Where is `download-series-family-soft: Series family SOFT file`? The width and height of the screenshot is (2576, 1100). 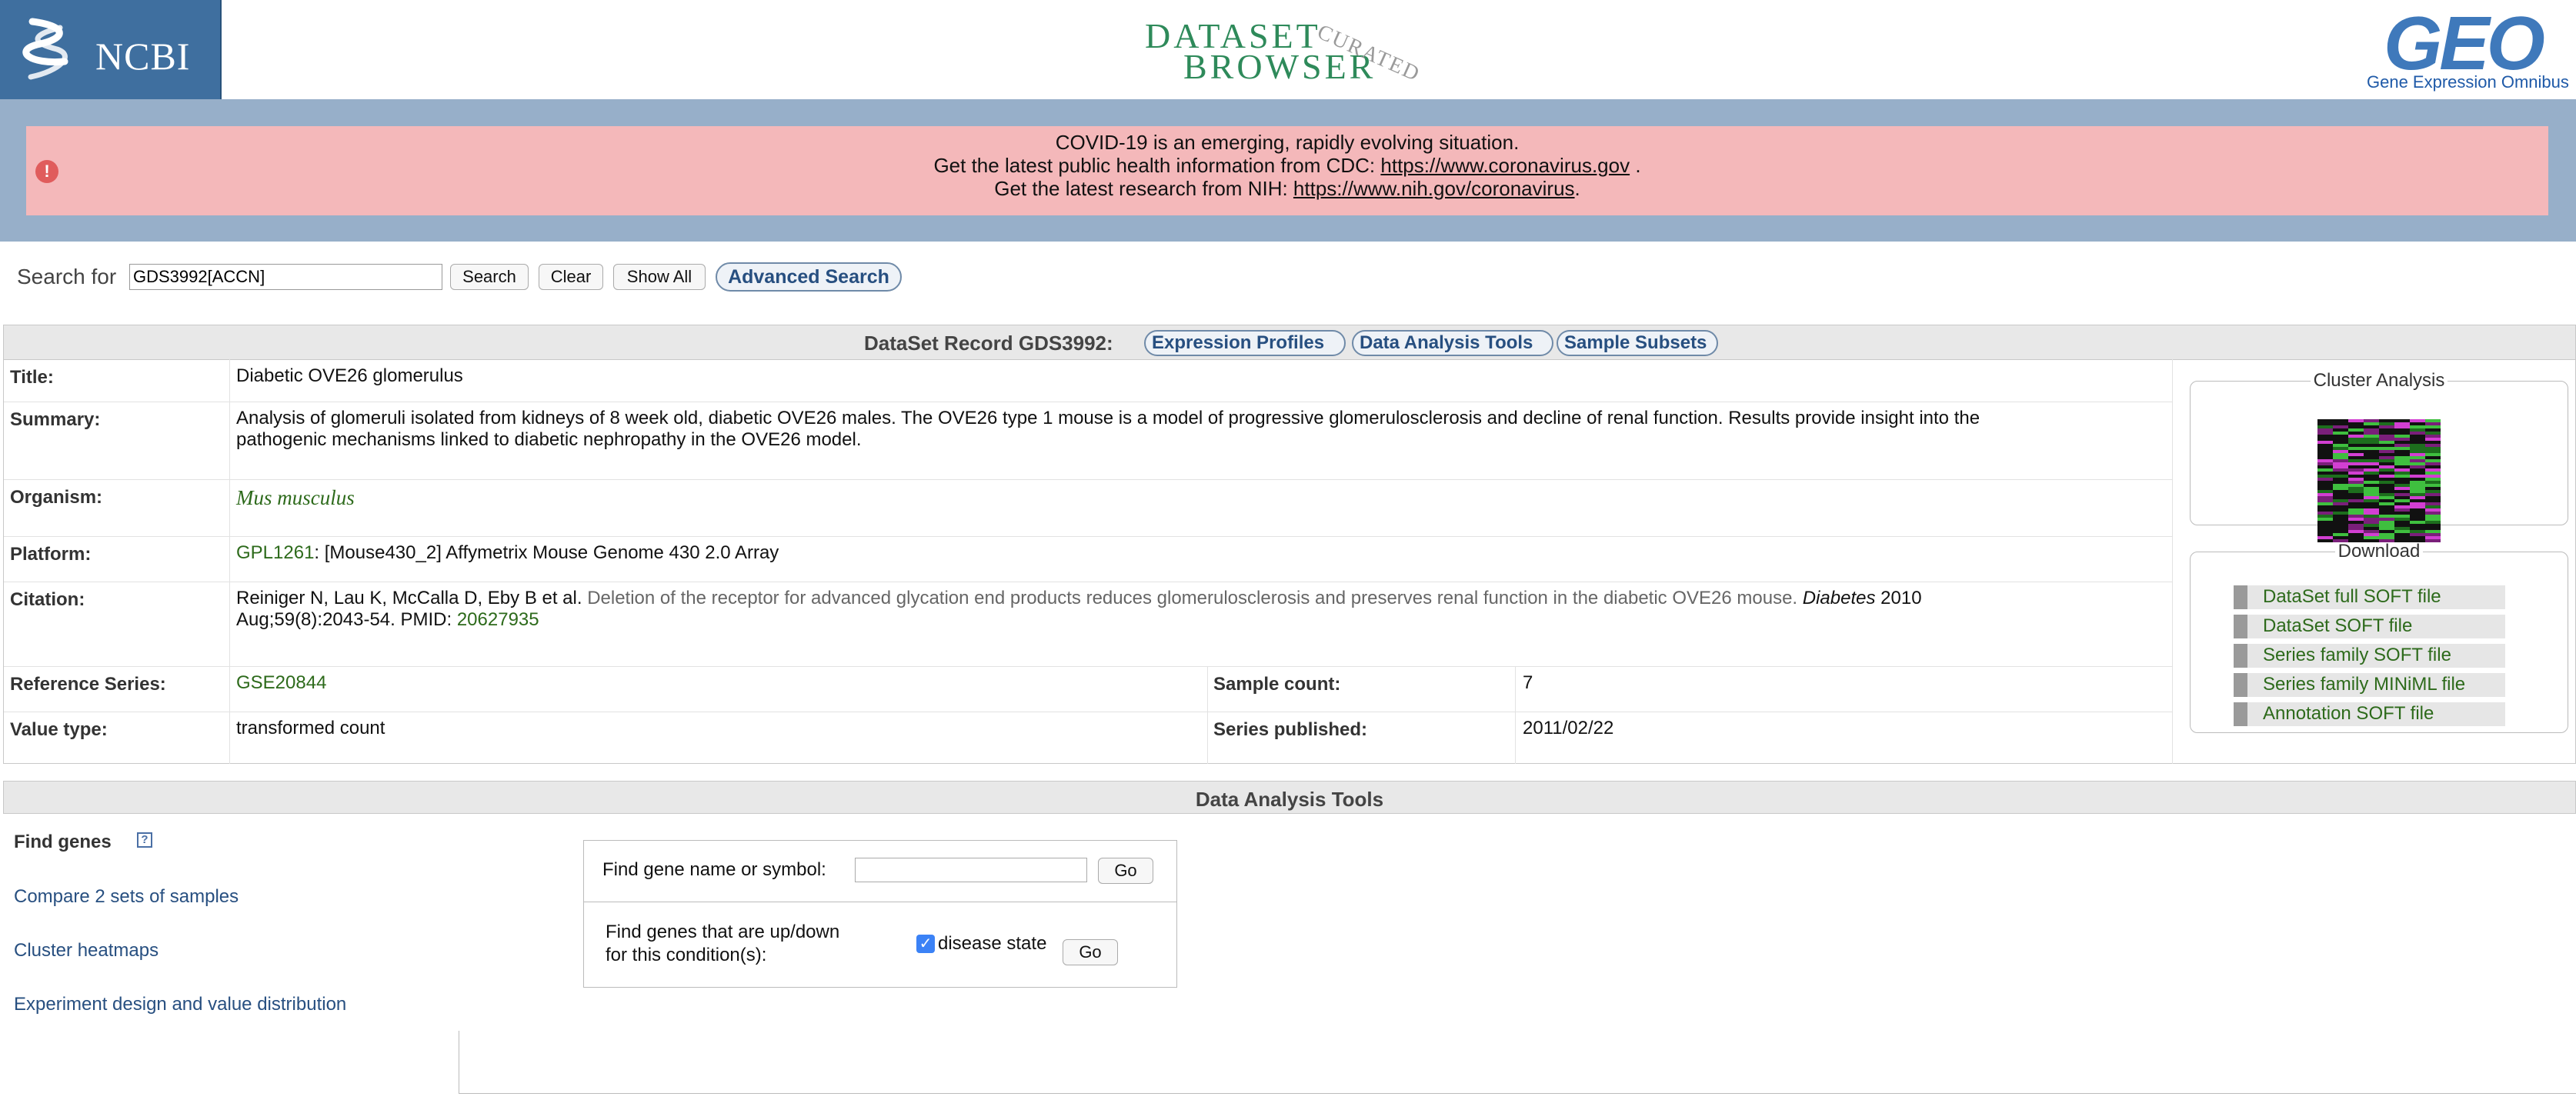
download-series-family-soft: Series family SOFT file is located at coordinates (2370, 656).